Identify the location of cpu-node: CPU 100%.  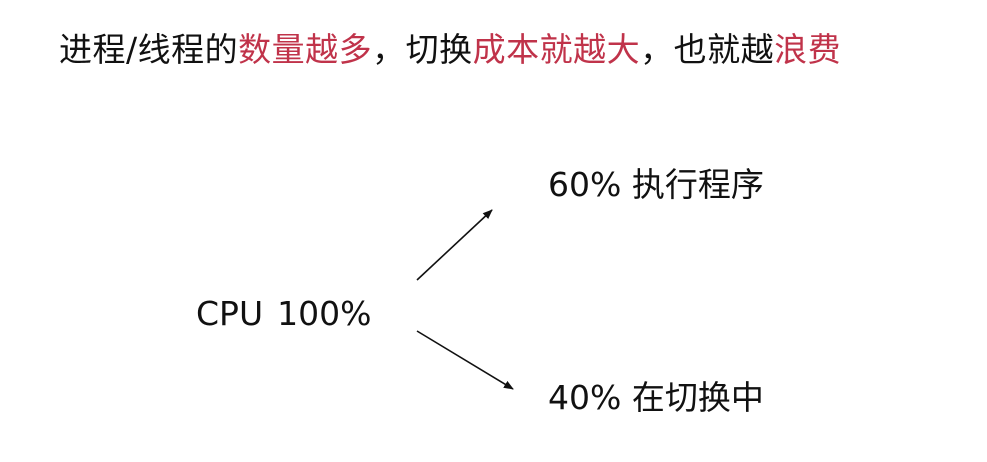
(283, 314).